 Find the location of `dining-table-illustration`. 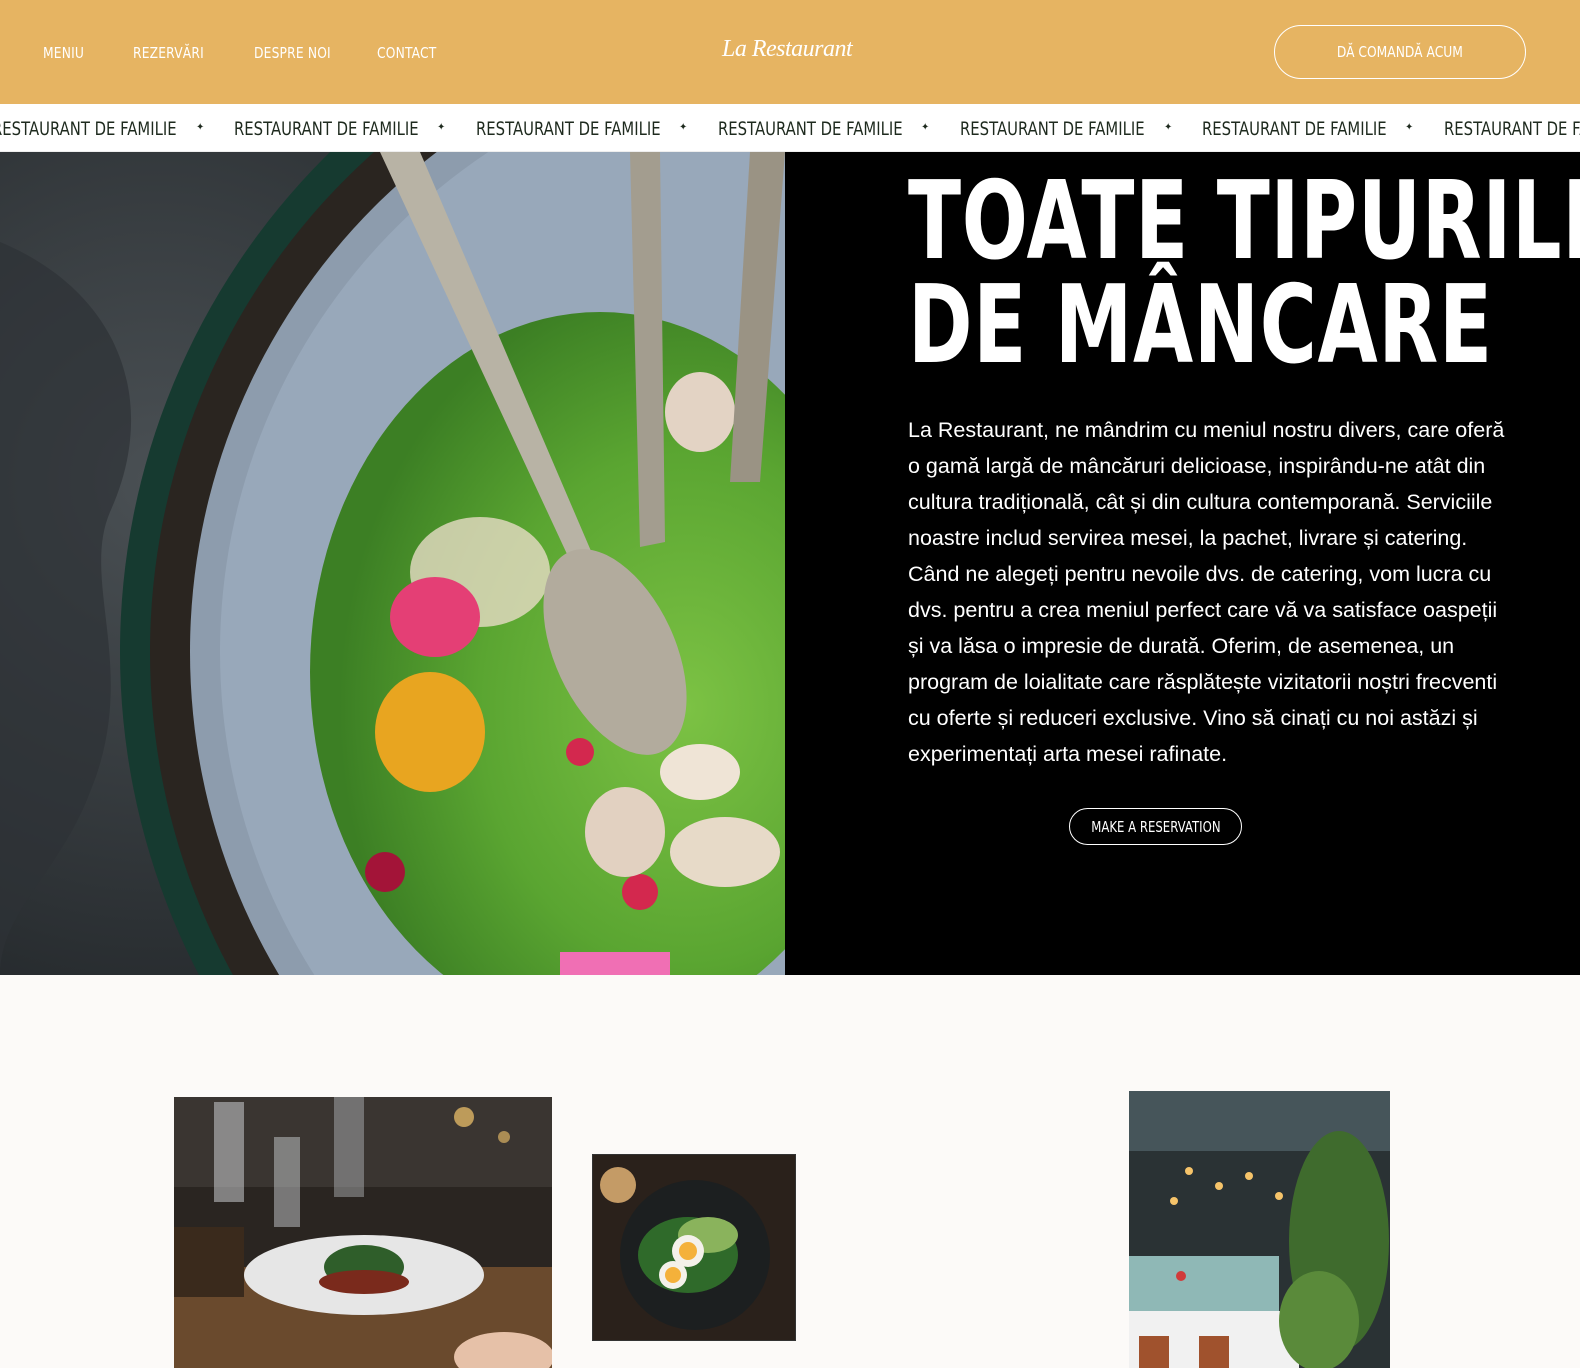

dining-table-illustration is located at coordinates (363, 1232).